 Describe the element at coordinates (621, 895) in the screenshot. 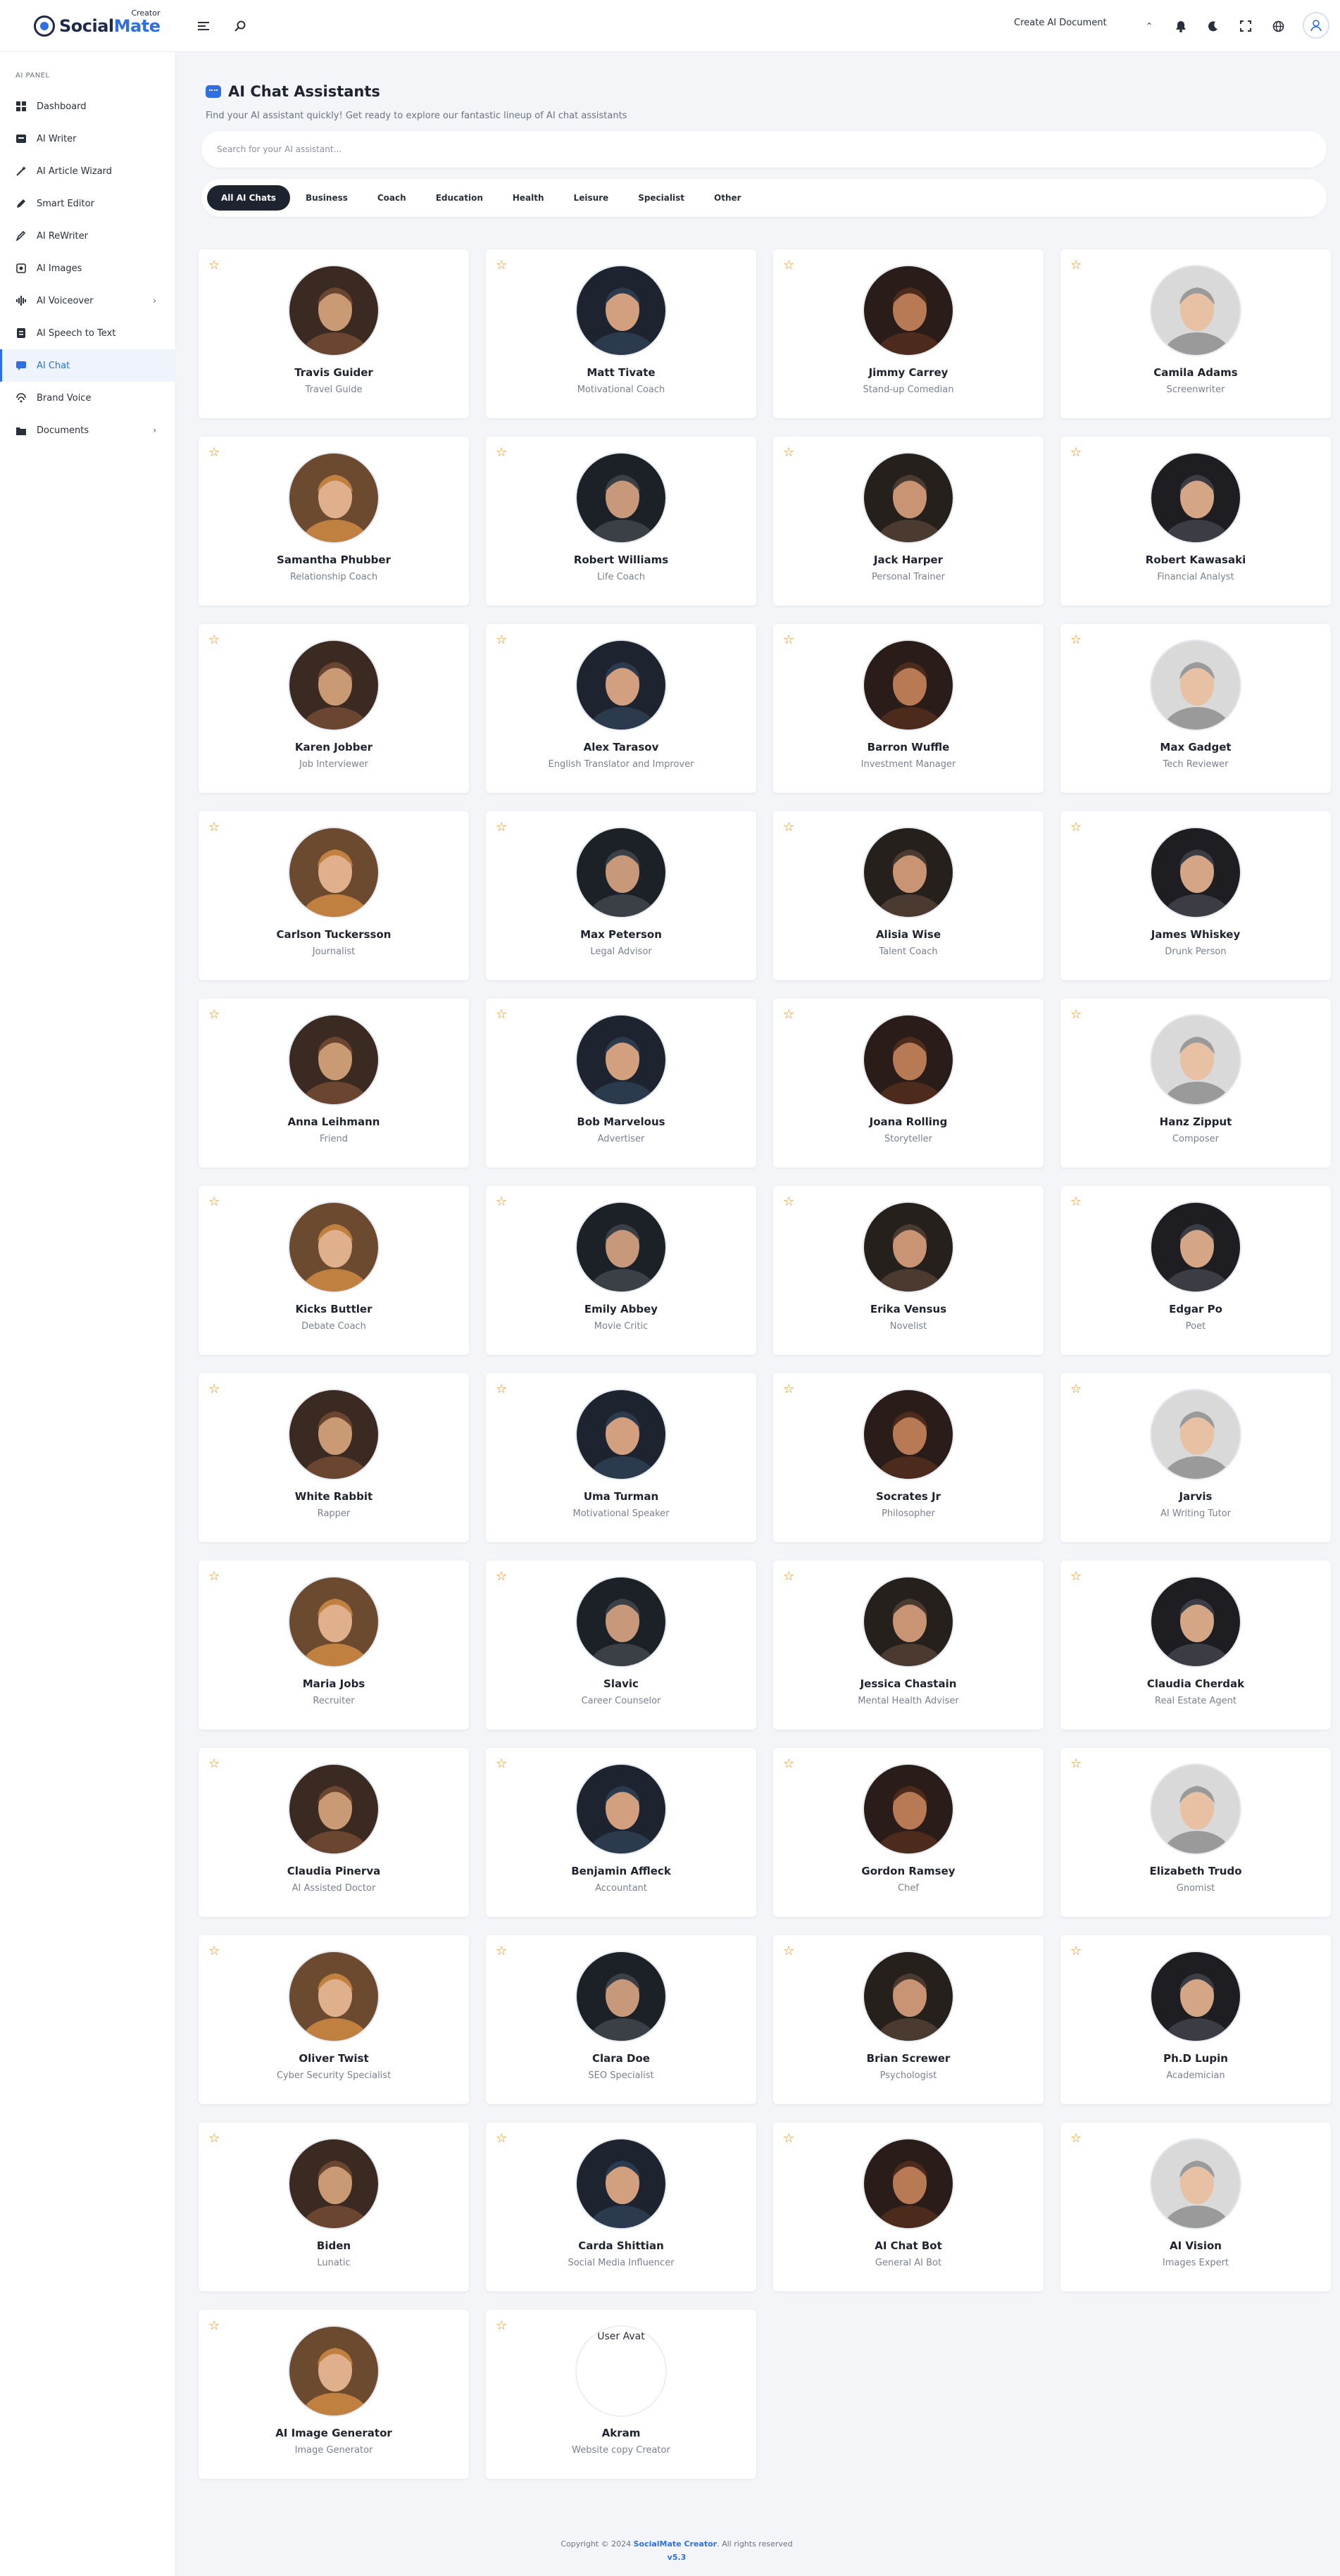

I see `assistant-card: ☆ Max Peterson Legal Advisor` at that location.